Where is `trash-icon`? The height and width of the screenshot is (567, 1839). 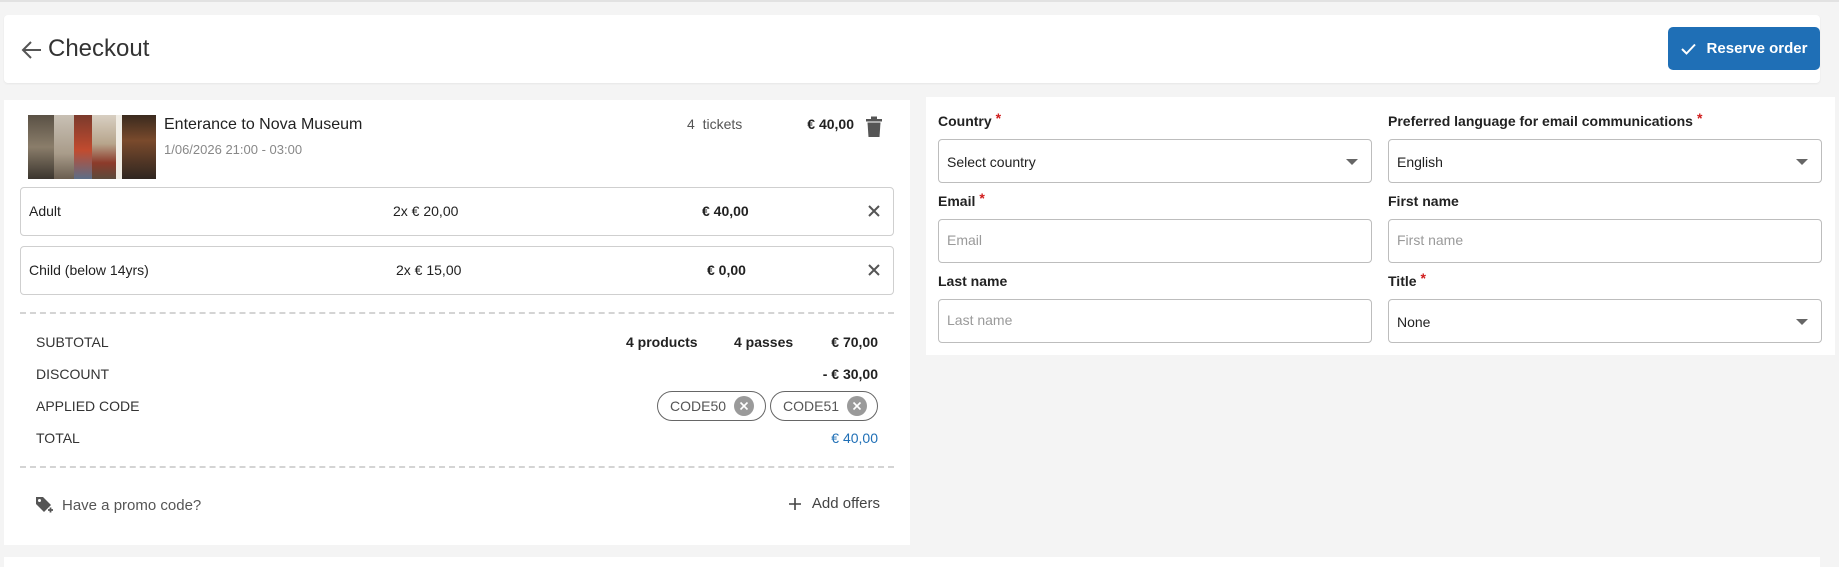
trash-icon is located at coordinates (874, 126).